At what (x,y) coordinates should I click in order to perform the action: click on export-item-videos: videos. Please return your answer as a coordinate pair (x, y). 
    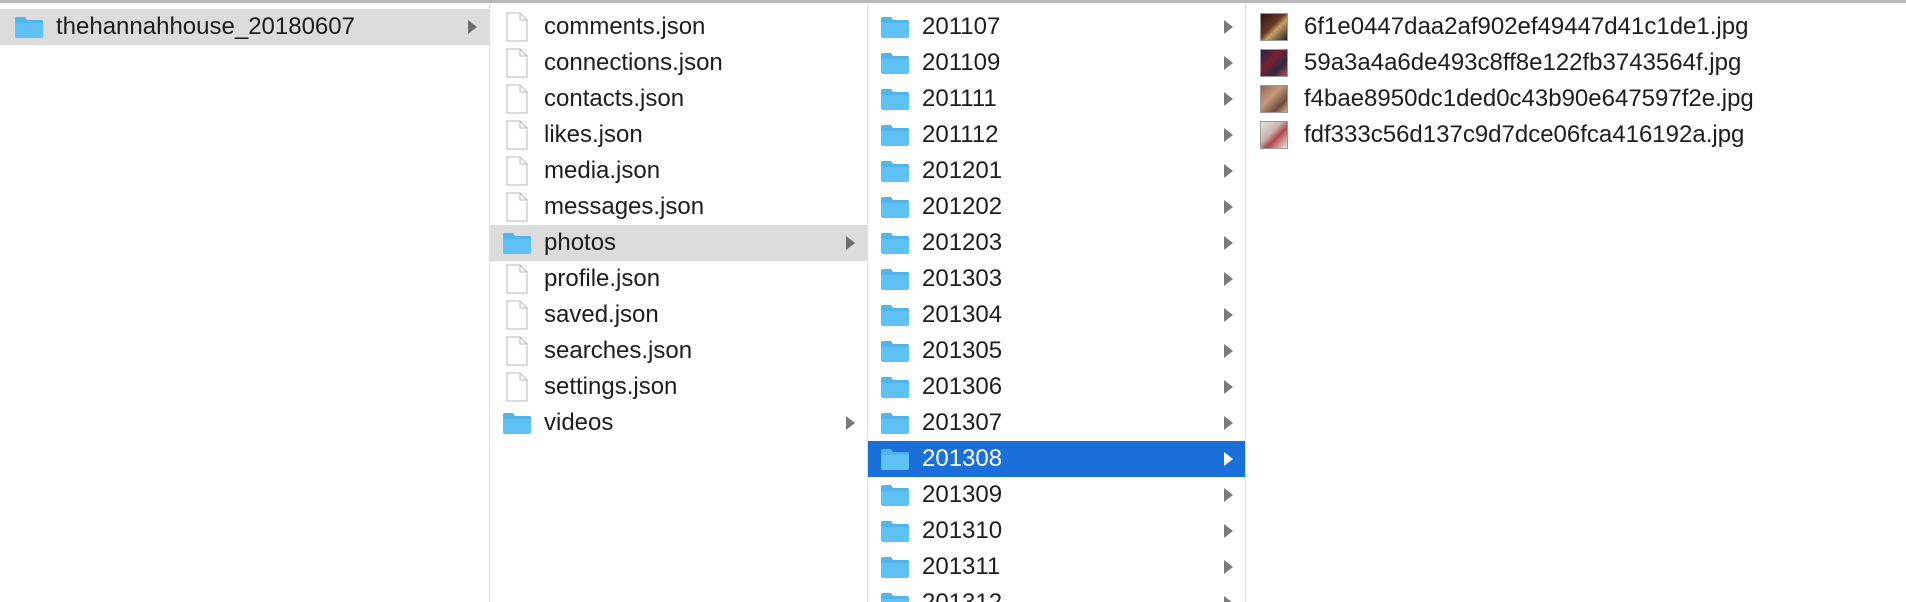
    Looking at the image, I should click on (678, 423).